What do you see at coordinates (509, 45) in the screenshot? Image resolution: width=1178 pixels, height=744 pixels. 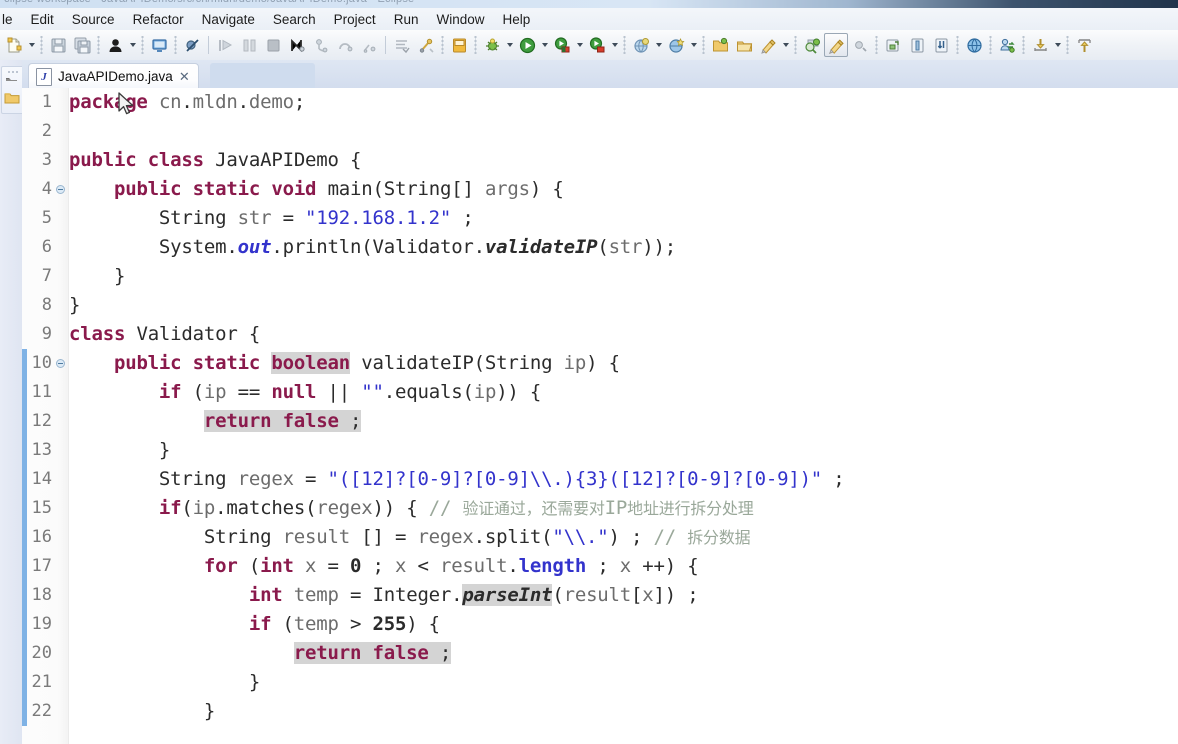 I see `debug-dropdown-arrow-icon` at bounding box center [509, 45].